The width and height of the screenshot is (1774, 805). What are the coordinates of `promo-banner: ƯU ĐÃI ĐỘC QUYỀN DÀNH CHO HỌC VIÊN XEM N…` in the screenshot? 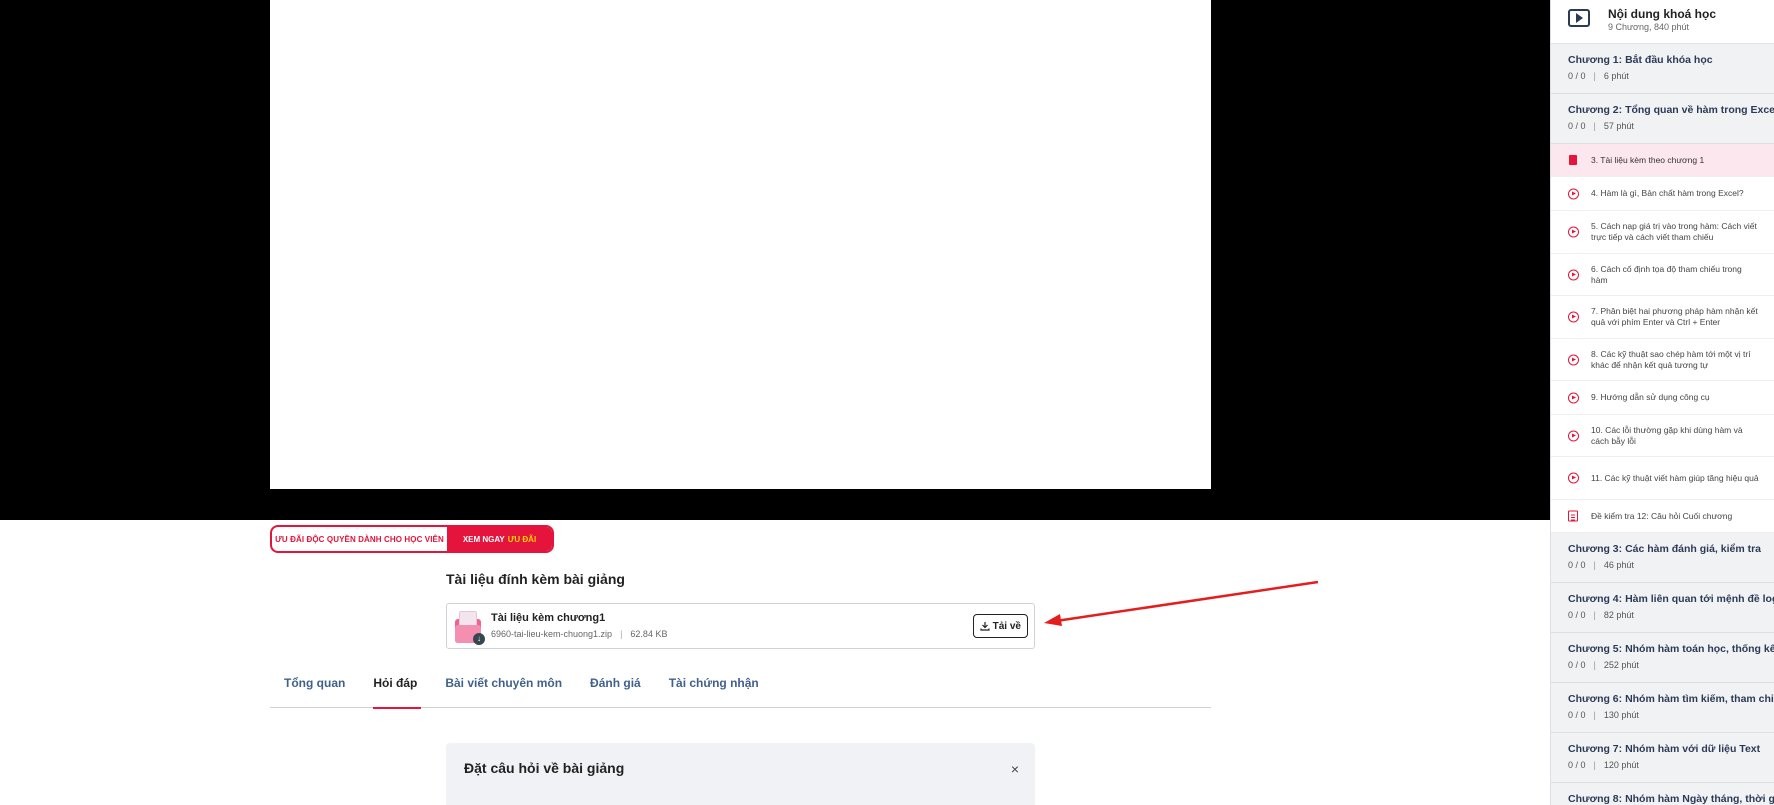 It's located at (412, 539).